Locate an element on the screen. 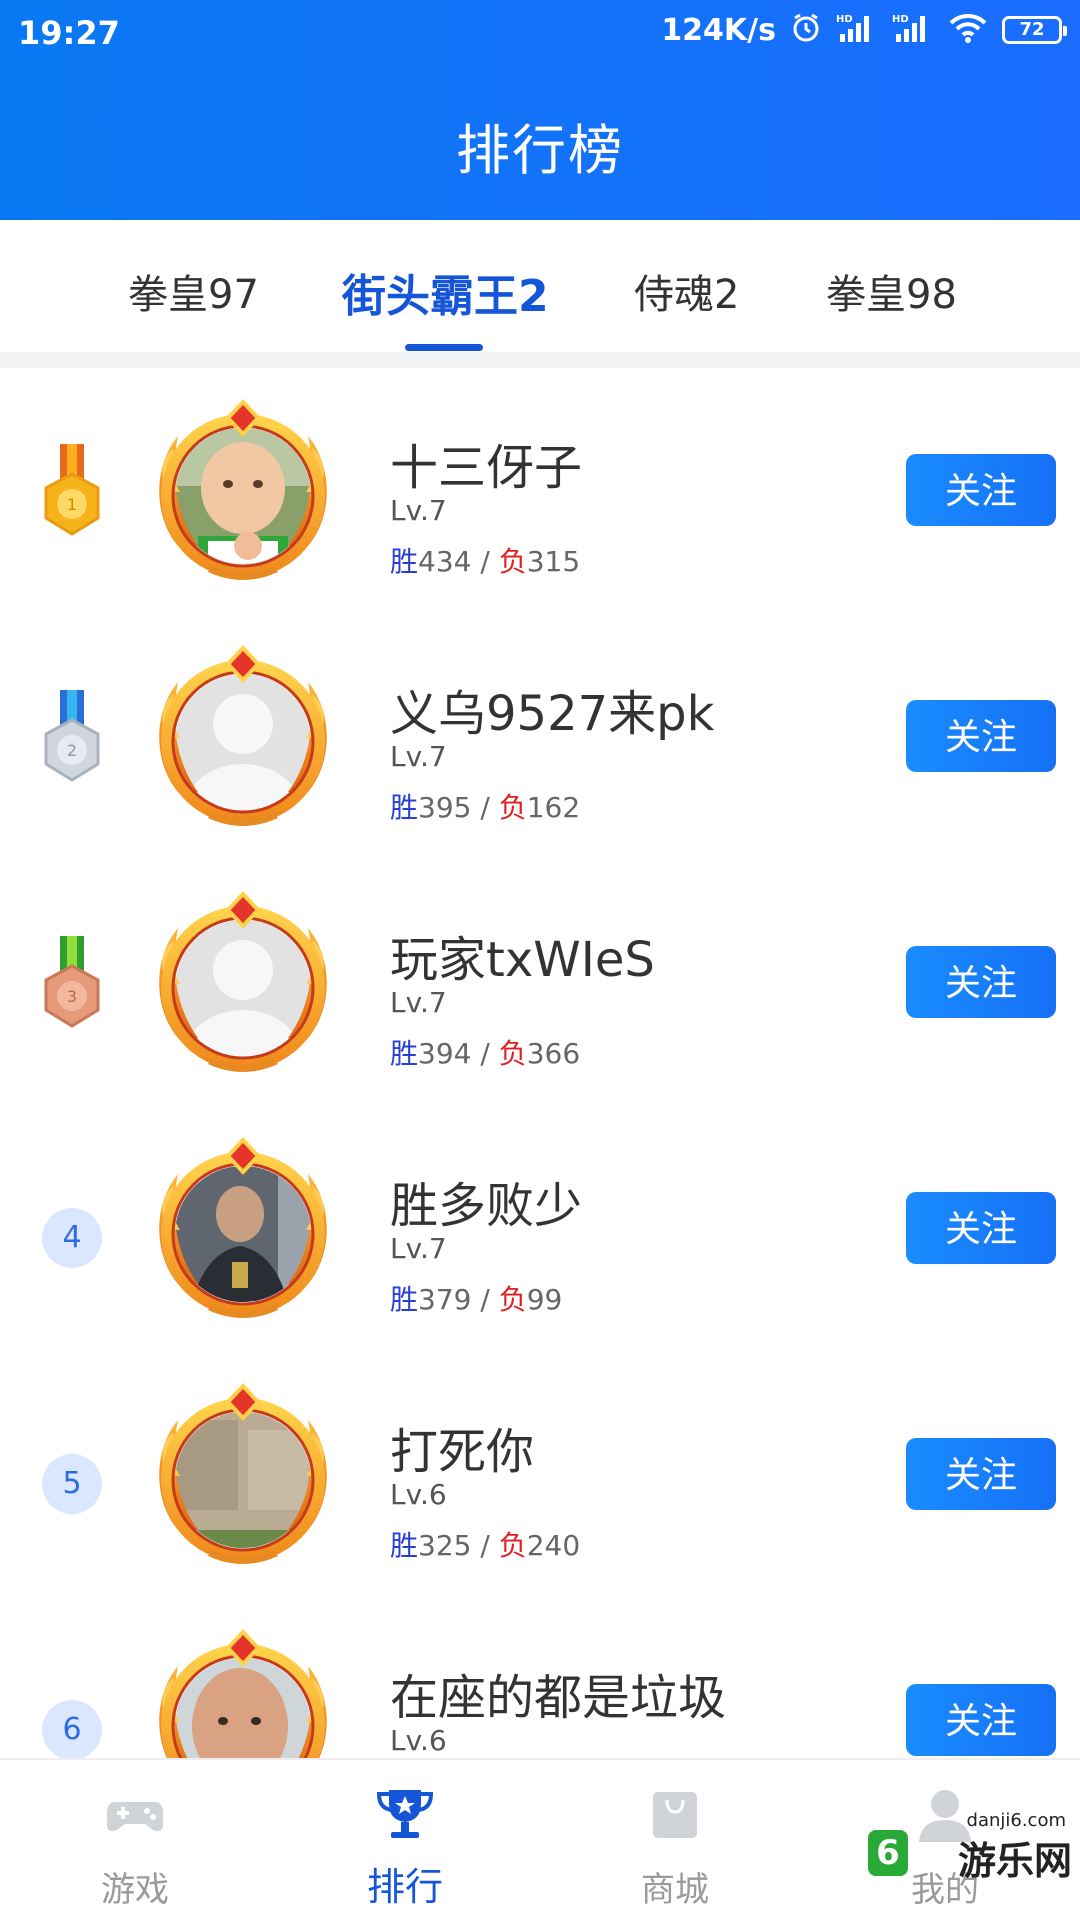 The width and height of the screenshot is (1080, 1922). leaderboard-row: 6 在座的都是垃圾 Lv.6 关注 is located at coordinates (540, 1678).